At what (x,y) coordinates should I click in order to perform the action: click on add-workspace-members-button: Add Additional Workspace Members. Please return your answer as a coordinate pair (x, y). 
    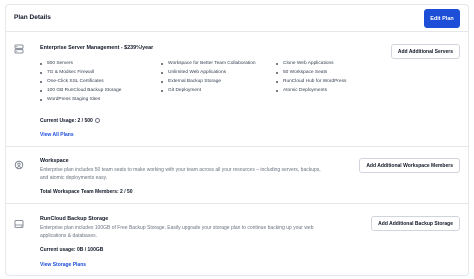
    Looking at the image, I should click on (409, 165).